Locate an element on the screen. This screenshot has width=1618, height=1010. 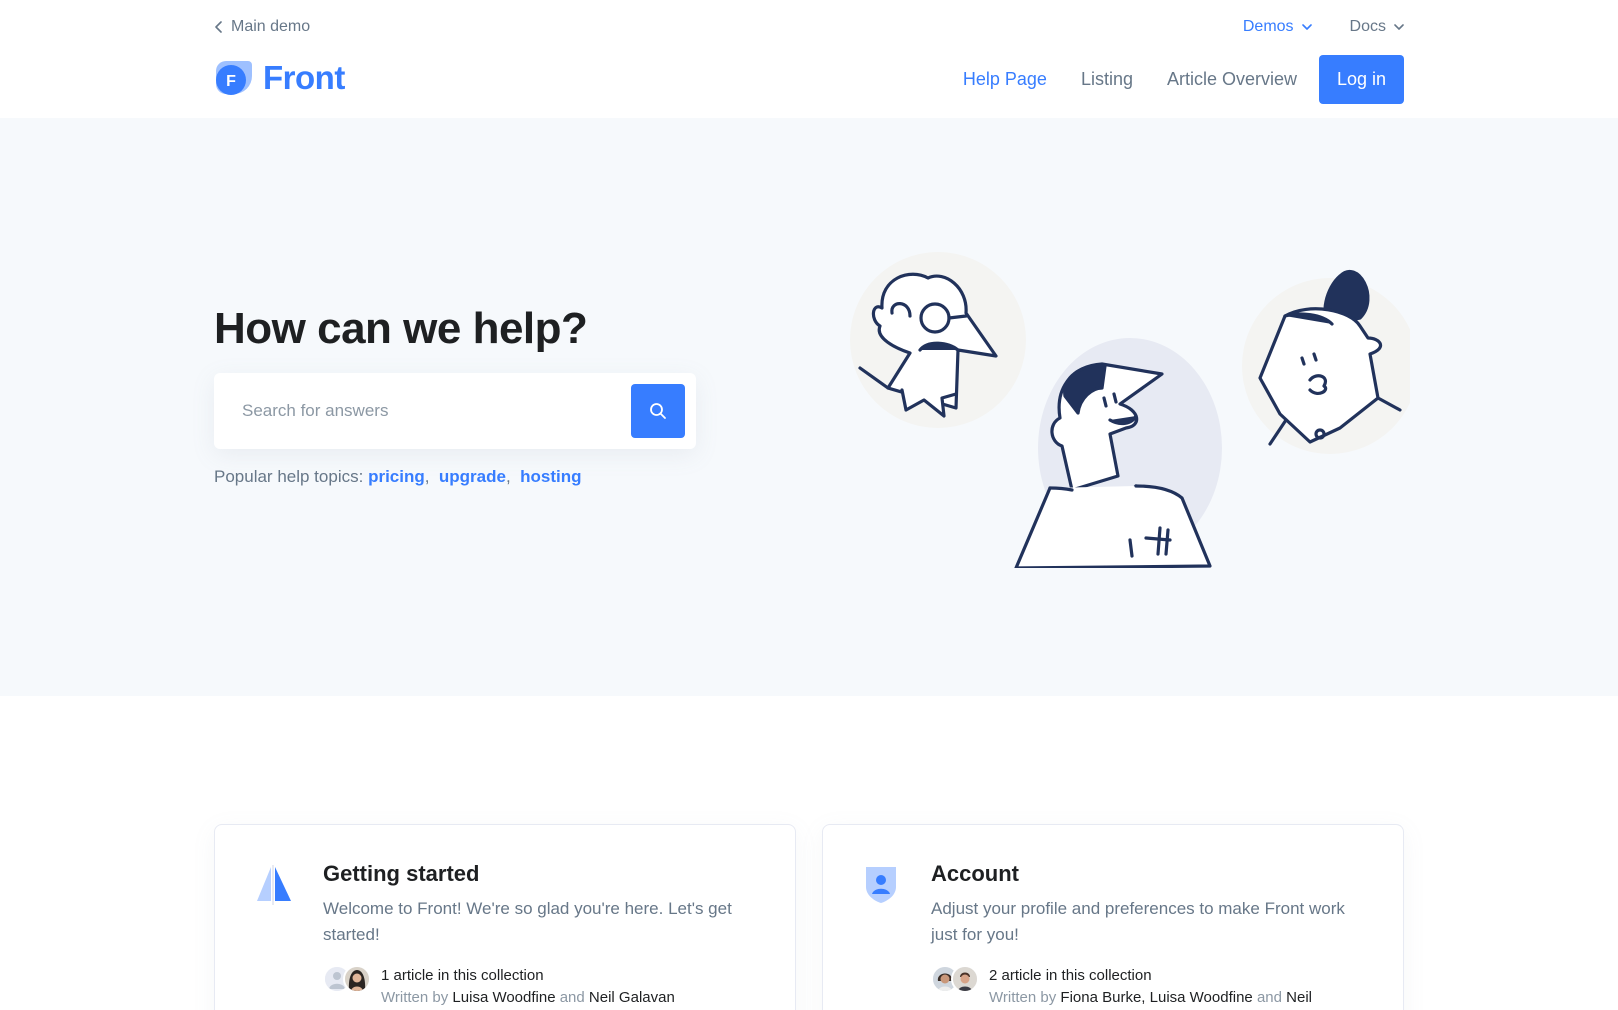
top-nav: Demos Docs is located at coordinates (1323, 27).